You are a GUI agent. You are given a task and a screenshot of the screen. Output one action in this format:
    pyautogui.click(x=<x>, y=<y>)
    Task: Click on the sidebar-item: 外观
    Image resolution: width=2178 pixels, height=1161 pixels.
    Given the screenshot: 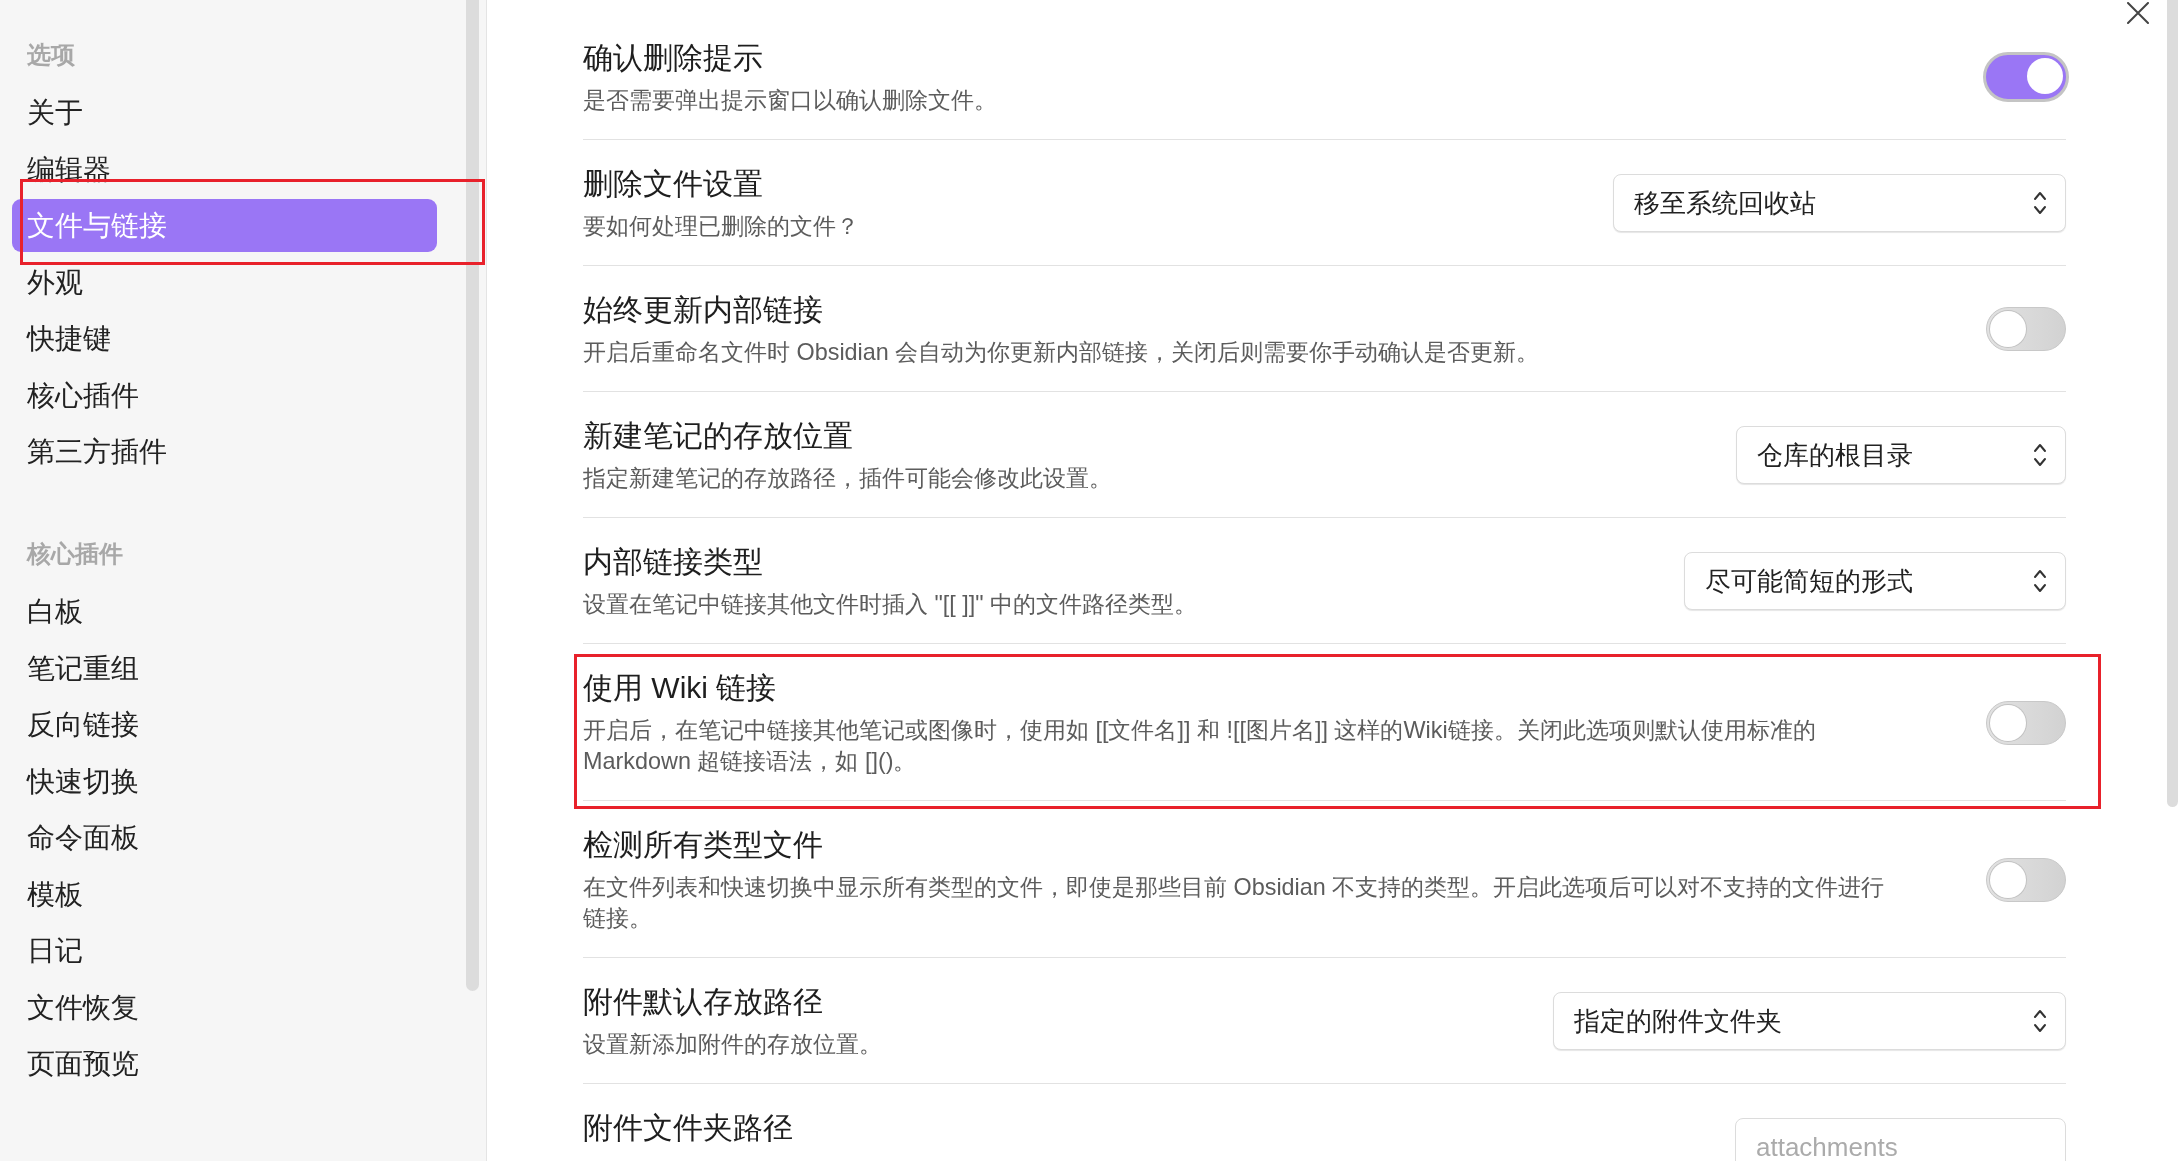 What is the action you would take?
    pyautogui.click(x=224, y=282)
    